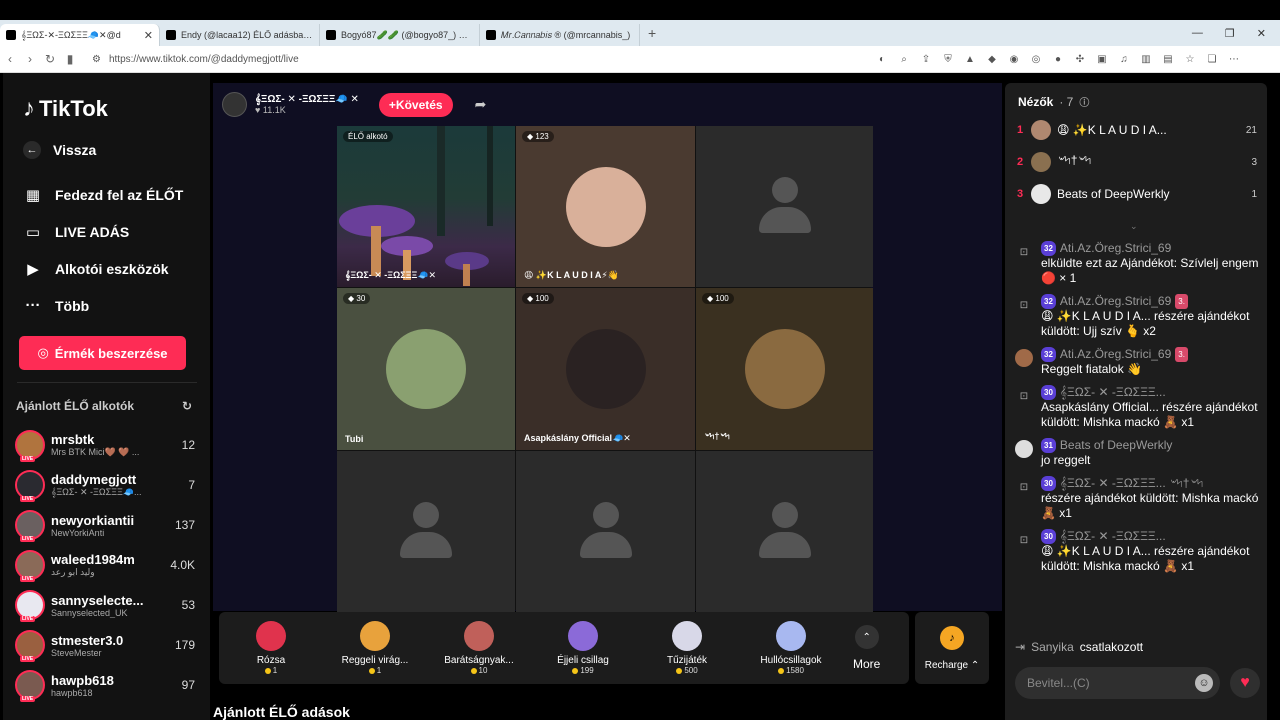 This screenshot has height=720, width=1280. What do you see at coordinates (105, 565) in the screenshot?
I see `creator-item: LIVE waleed1984m وليد ابو رعد 4.0K` at bounding box center [105, 565].